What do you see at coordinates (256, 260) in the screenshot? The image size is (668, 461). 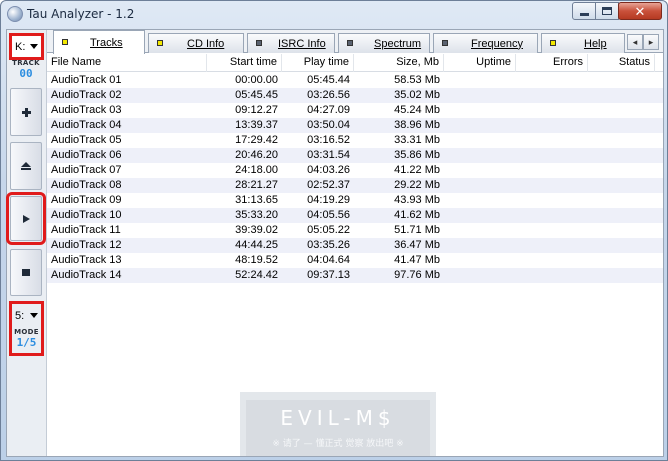 I see `cell-start-time: 48:19.52` at bounding box center [256, 260].